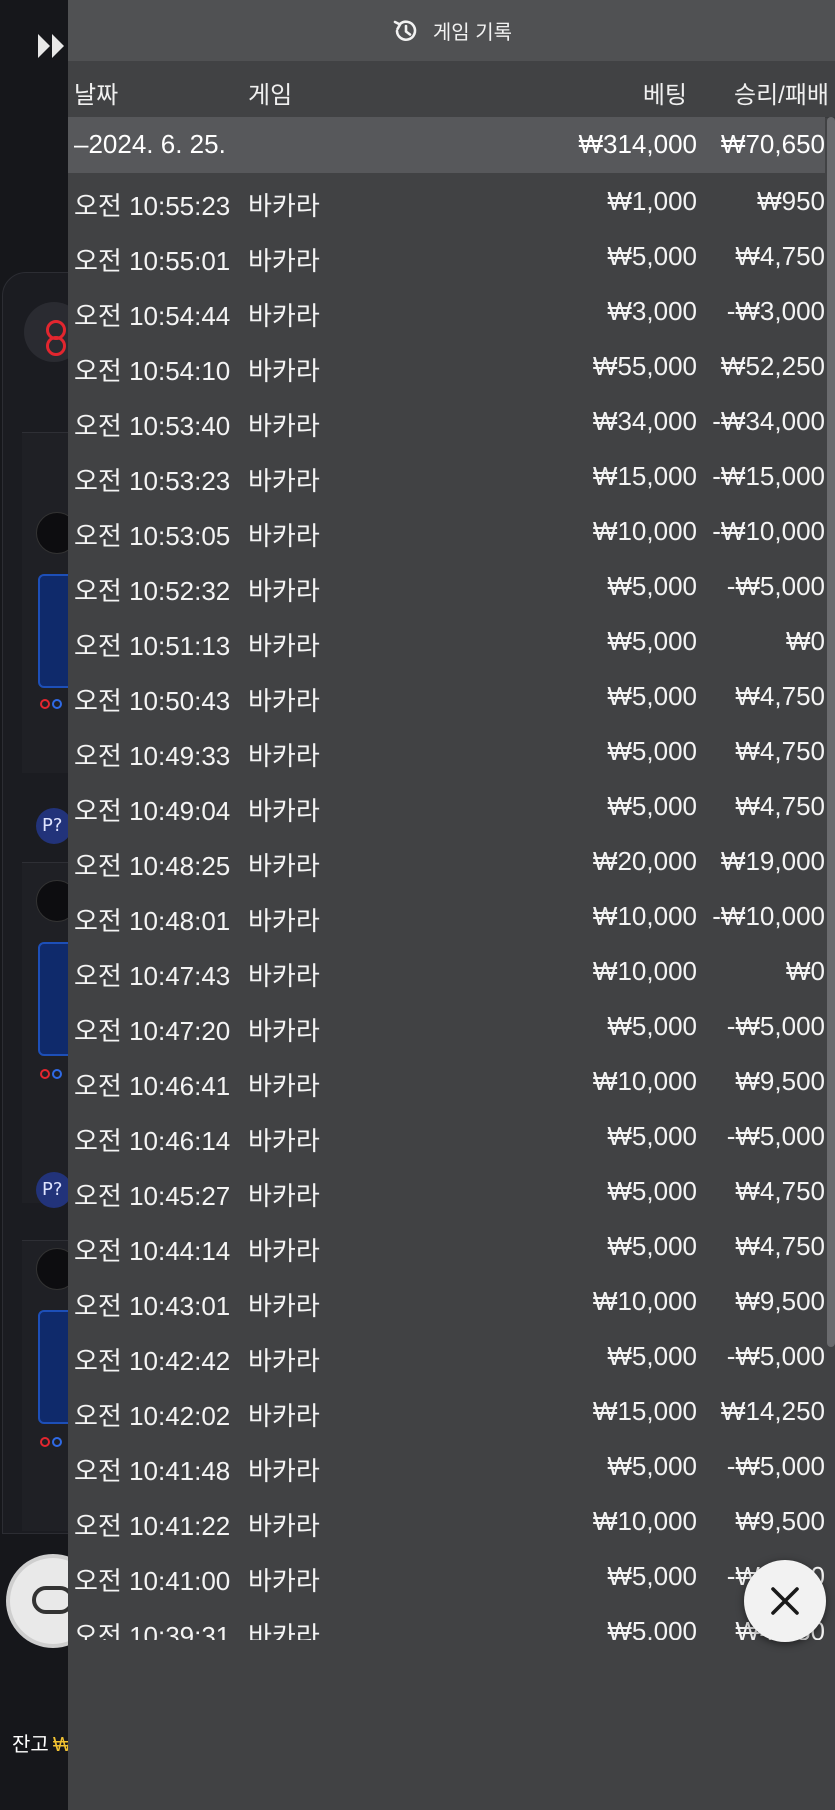 The height and width of the screenshot is (1810, 835). I want to click on history-row: 오전 10:48:01 바카라 ₩10,000 -₩10,000, so click(446, 915).